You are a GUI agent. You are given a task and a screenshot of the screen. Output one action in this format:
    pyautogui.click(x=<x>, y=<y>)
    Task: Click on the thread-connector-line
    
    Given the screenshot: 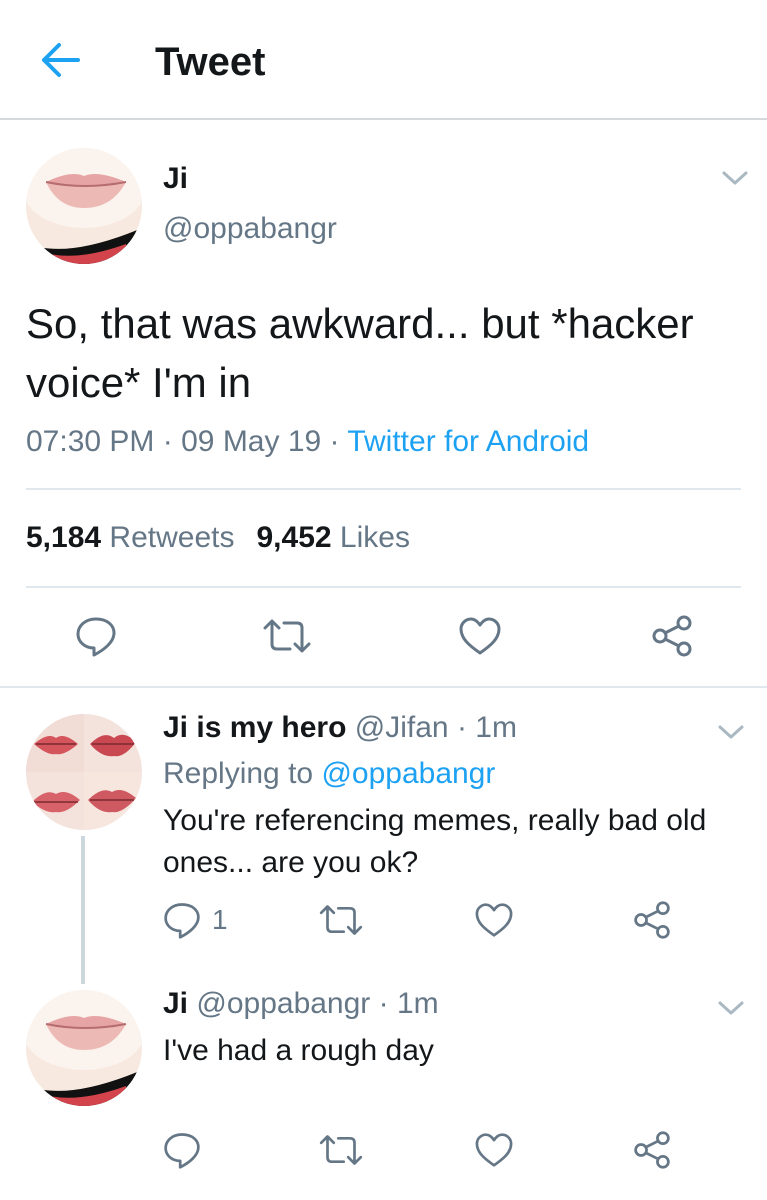 What is the action you would take?
    pyautogui.click(x=83, y=910)
    